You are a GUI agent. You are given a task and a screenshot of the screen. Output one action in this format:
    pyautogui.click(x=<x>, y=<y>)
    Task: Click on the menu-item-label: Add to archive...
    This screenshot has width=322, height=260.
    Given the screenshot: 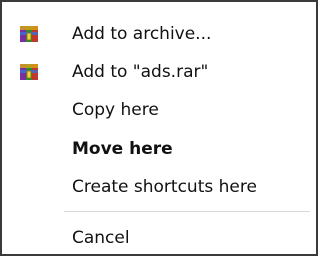 What is the action you would take?
    pyautogui.click(x=142, y=34)
    